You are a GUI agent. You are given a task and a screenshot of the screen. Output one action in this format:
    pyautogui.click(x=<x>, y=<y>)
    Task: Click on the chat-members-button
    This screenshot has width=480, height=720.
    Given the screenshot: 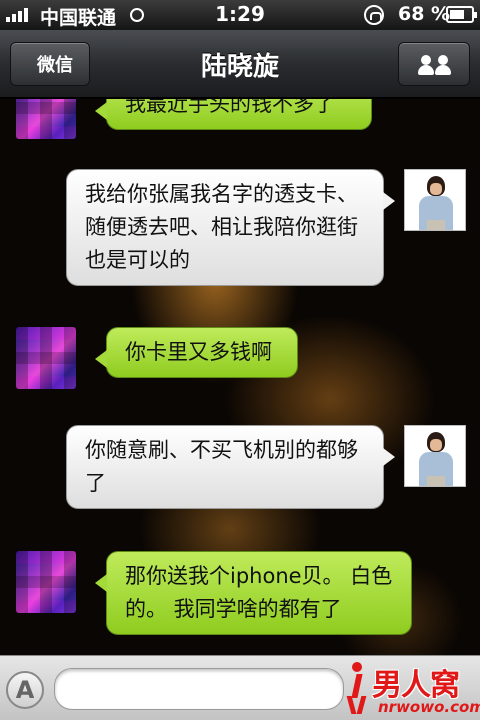 What is the action you would take?
    pyautogui.click(x=434, y=64)
    